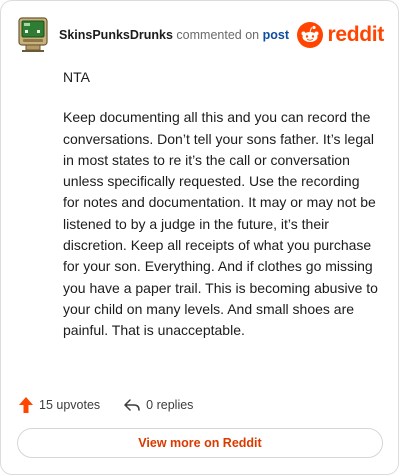 The image size is (400, 476). What do you see at coordinates (33, 35) in the screenshot?
I see `retro-computer-avatar-icon` at bounding box center [33, 35].